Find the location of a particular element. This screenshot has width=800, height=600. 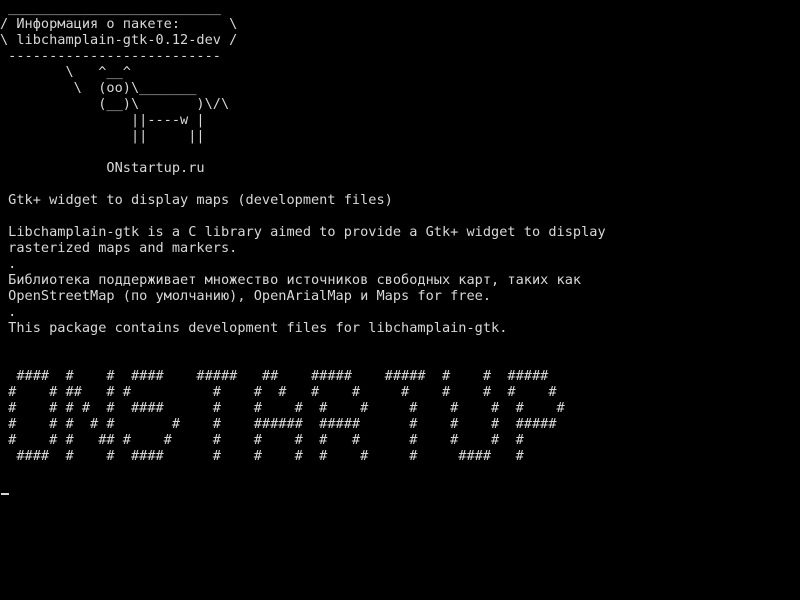

banner-art-line: # # # ## # # # # # # # # # # # is located at coordinates (262, 440).